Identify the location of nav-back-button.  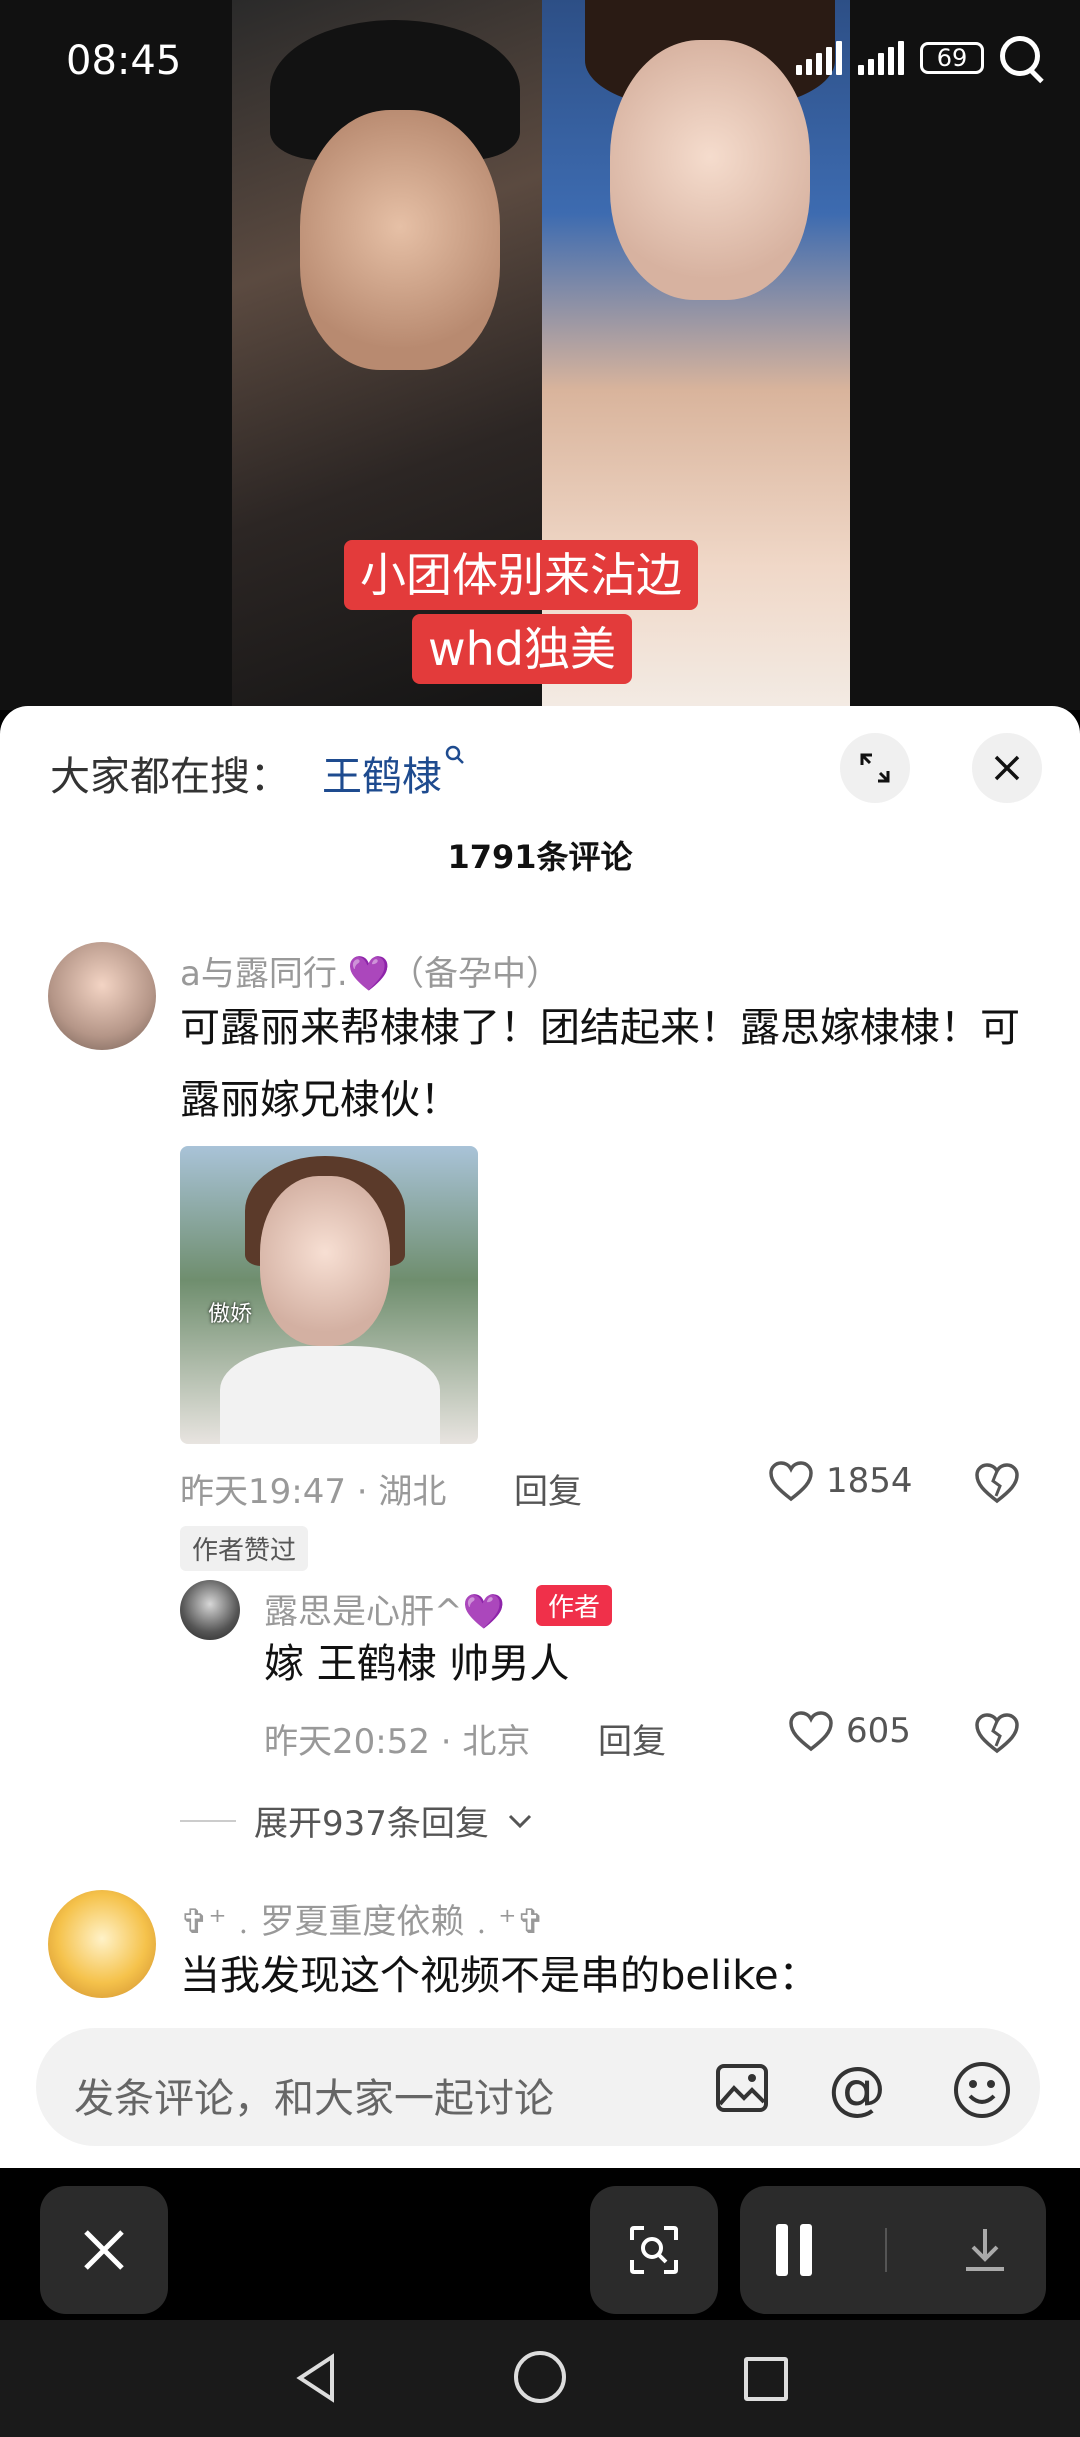
(316, 2380).